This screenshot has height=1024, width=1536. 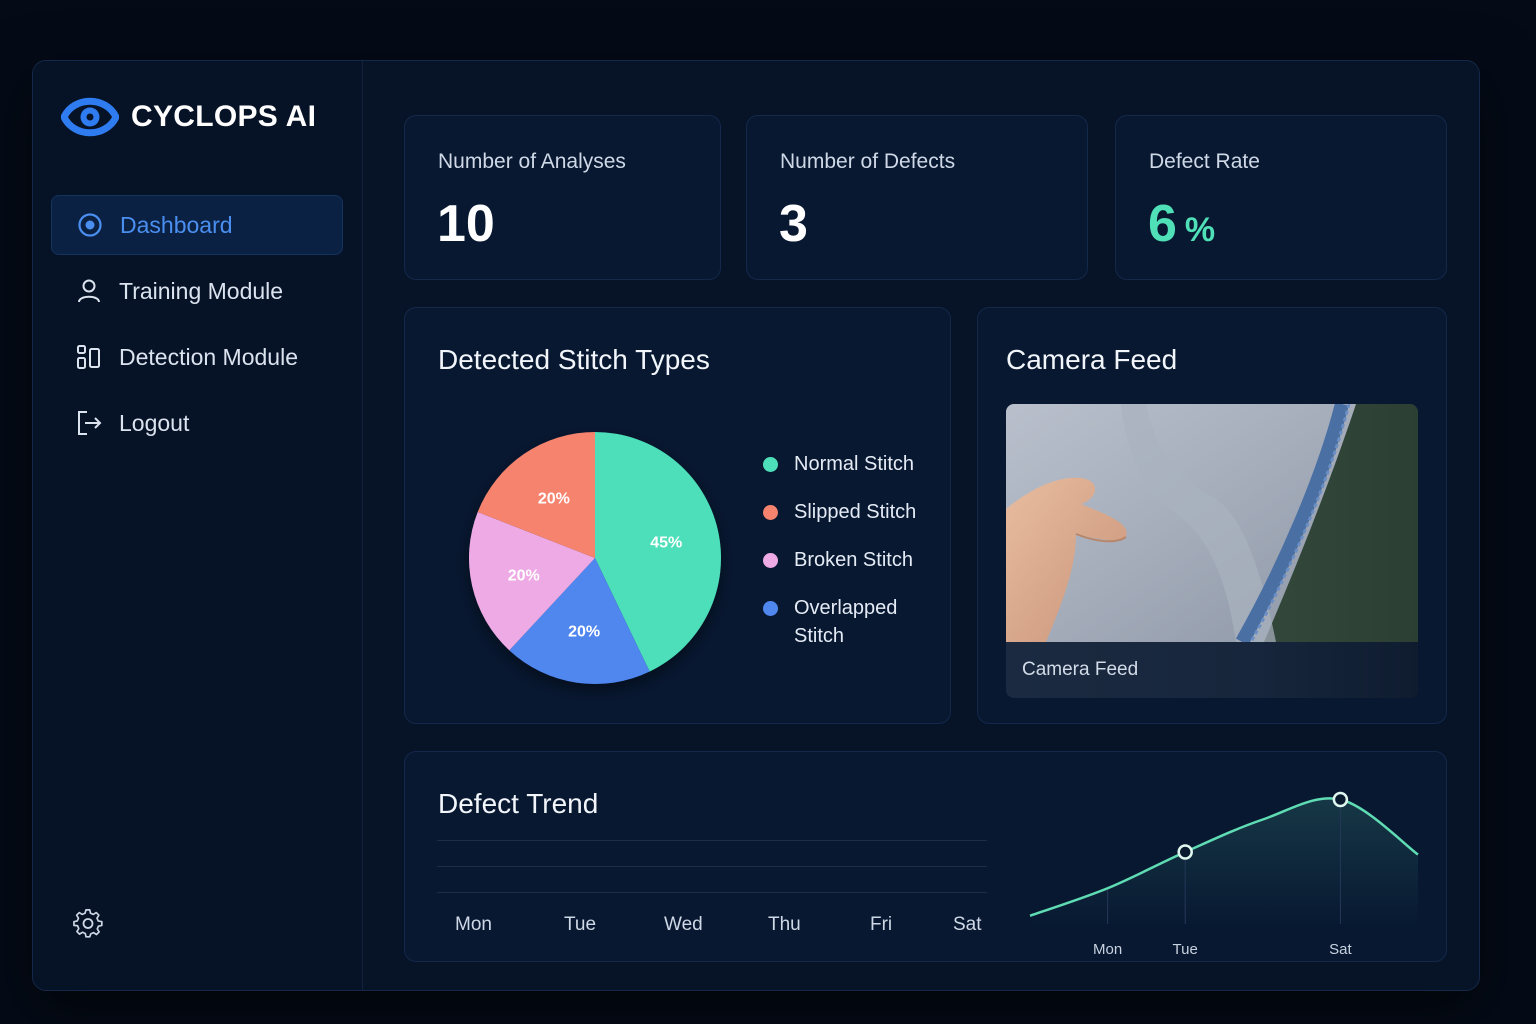 I want to click on card-title: Defect Trend, so click(x=518, y=803).